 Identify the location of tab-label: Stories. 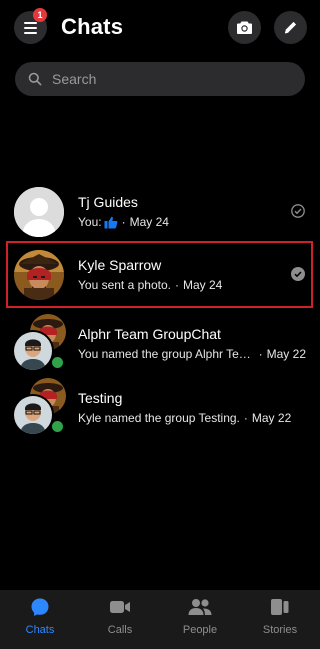
(280, 630).